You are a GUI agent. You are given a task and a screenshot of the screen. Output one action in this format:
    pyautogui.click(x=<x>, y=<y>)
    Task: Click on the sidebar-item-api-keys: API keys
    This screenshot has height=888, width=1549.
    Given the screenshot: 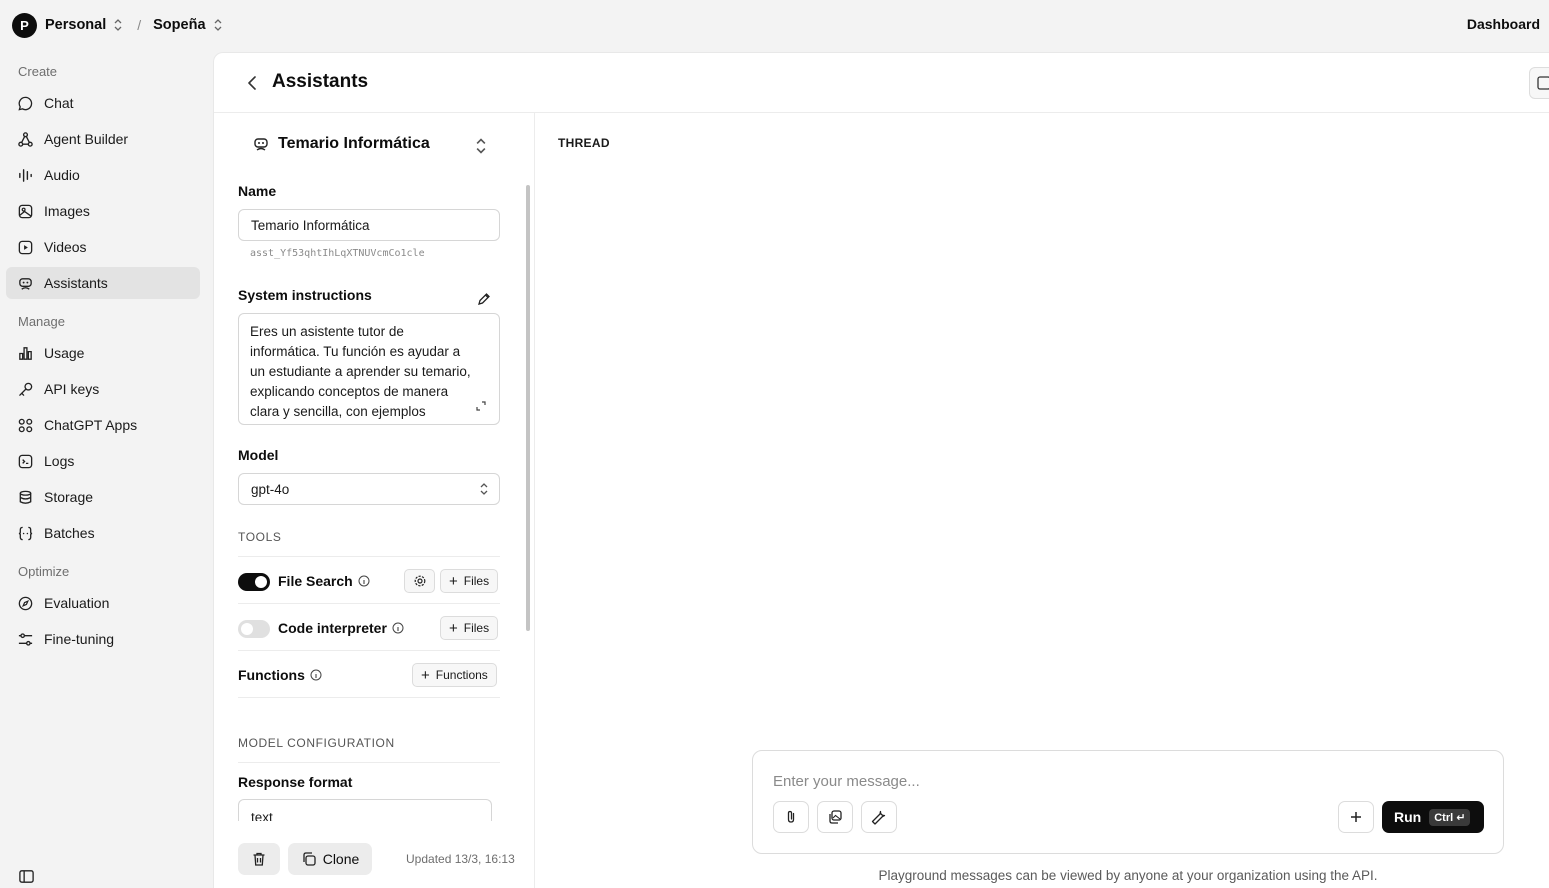 What is the action you would take?
    pyautogui.click(x=103, y=389)
    